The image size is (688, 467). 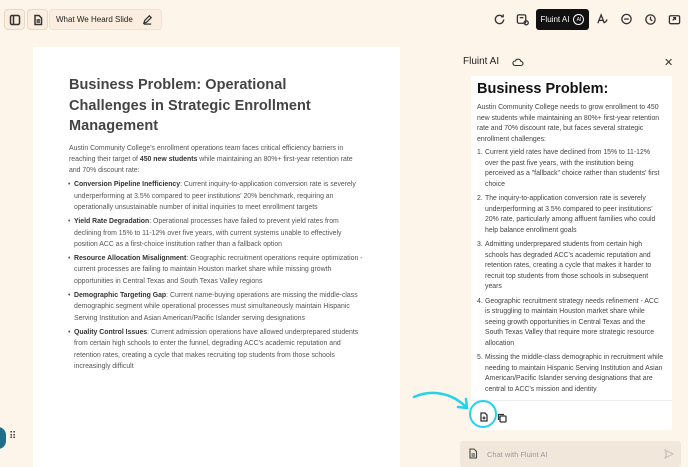 What do you see at coordinates (127, 185) in the screenshot?
I see `bullet-title: Conversion Pipeline Inefficiency` at bounding box center [127, 185].